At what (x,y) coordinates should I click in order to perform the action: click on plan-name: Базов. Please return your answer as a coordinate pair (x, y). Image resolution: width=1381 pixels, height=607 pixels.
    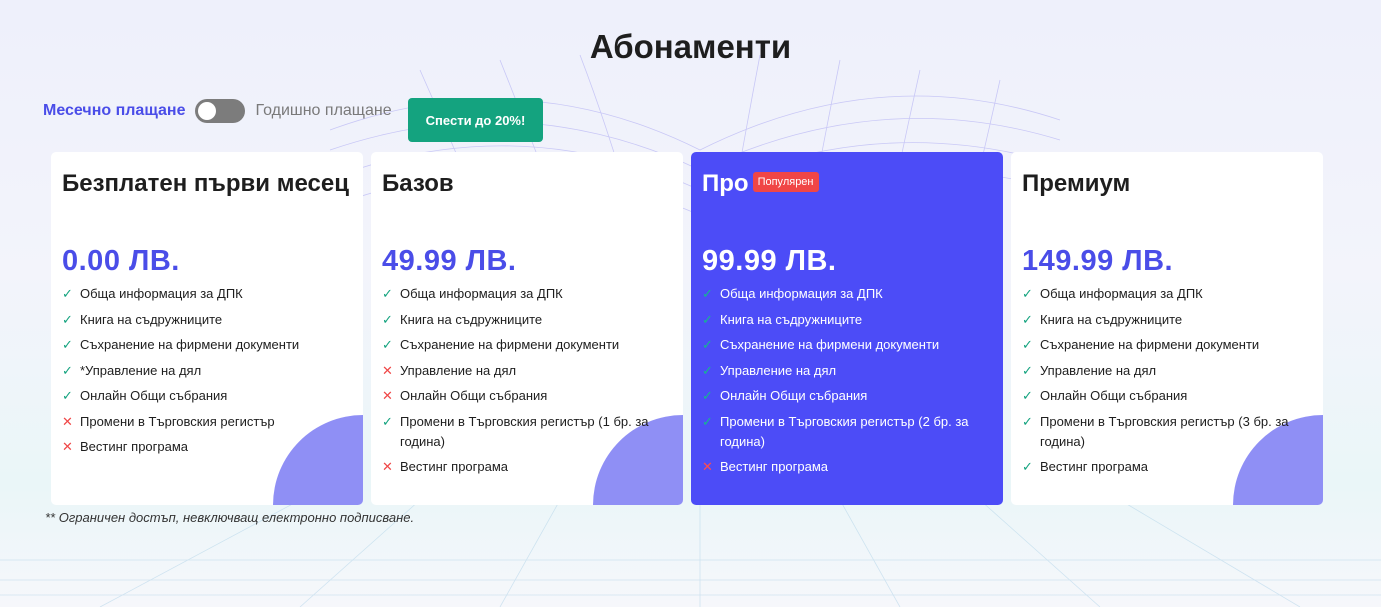
    Looking at the image, I should click on (418, 183).